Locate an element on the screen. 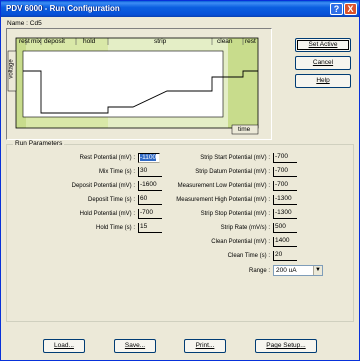  deposit-time-label: Deposit Time (s) : is located at coordinates (111, 200).